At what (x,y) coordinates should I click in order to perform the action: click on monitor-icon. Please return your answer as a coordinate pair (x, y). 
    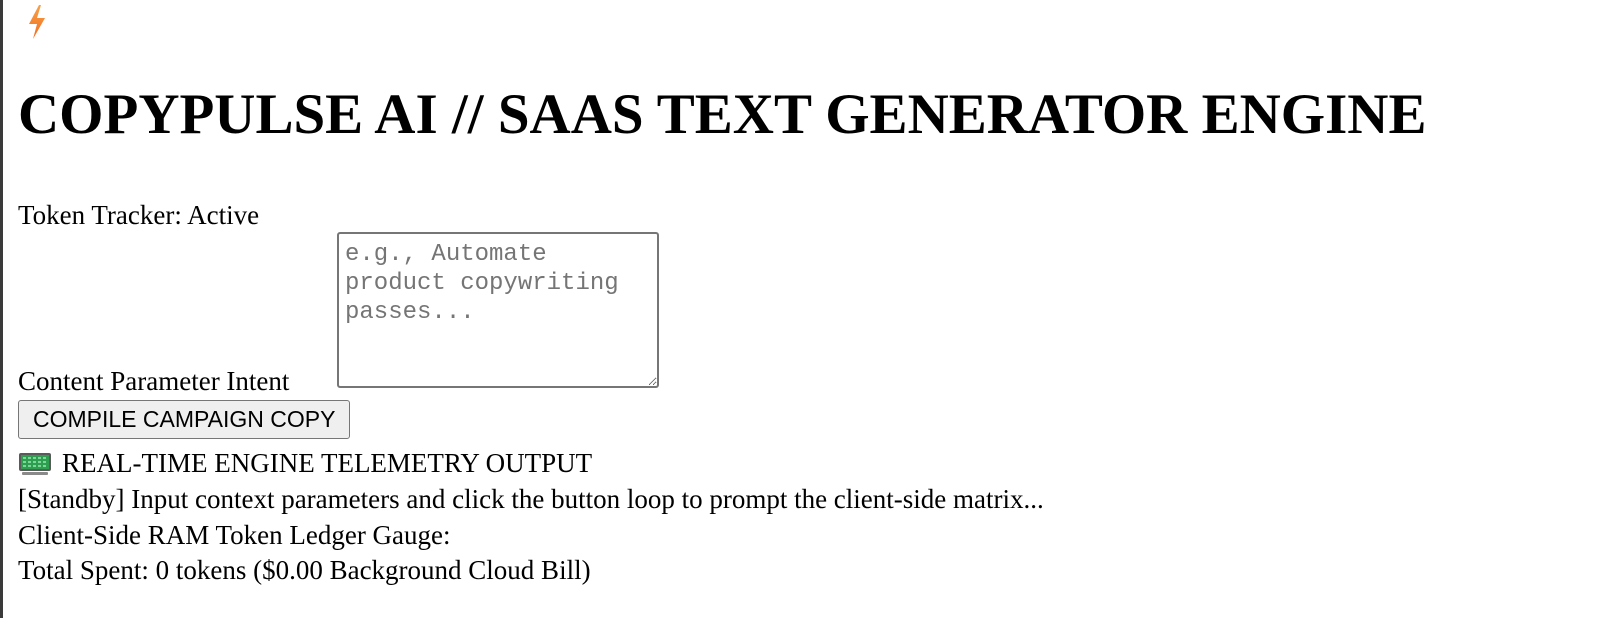
    Looking at the image, I should click on (35, 464).